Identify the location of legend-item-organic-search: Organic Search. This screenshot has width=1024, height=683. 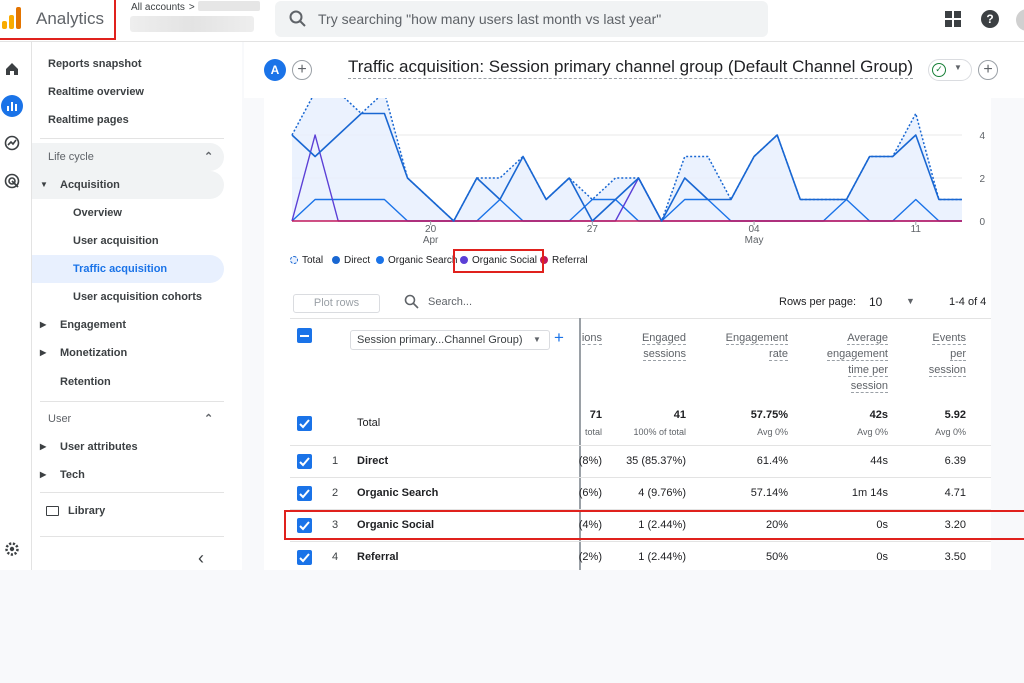
(416, 260).